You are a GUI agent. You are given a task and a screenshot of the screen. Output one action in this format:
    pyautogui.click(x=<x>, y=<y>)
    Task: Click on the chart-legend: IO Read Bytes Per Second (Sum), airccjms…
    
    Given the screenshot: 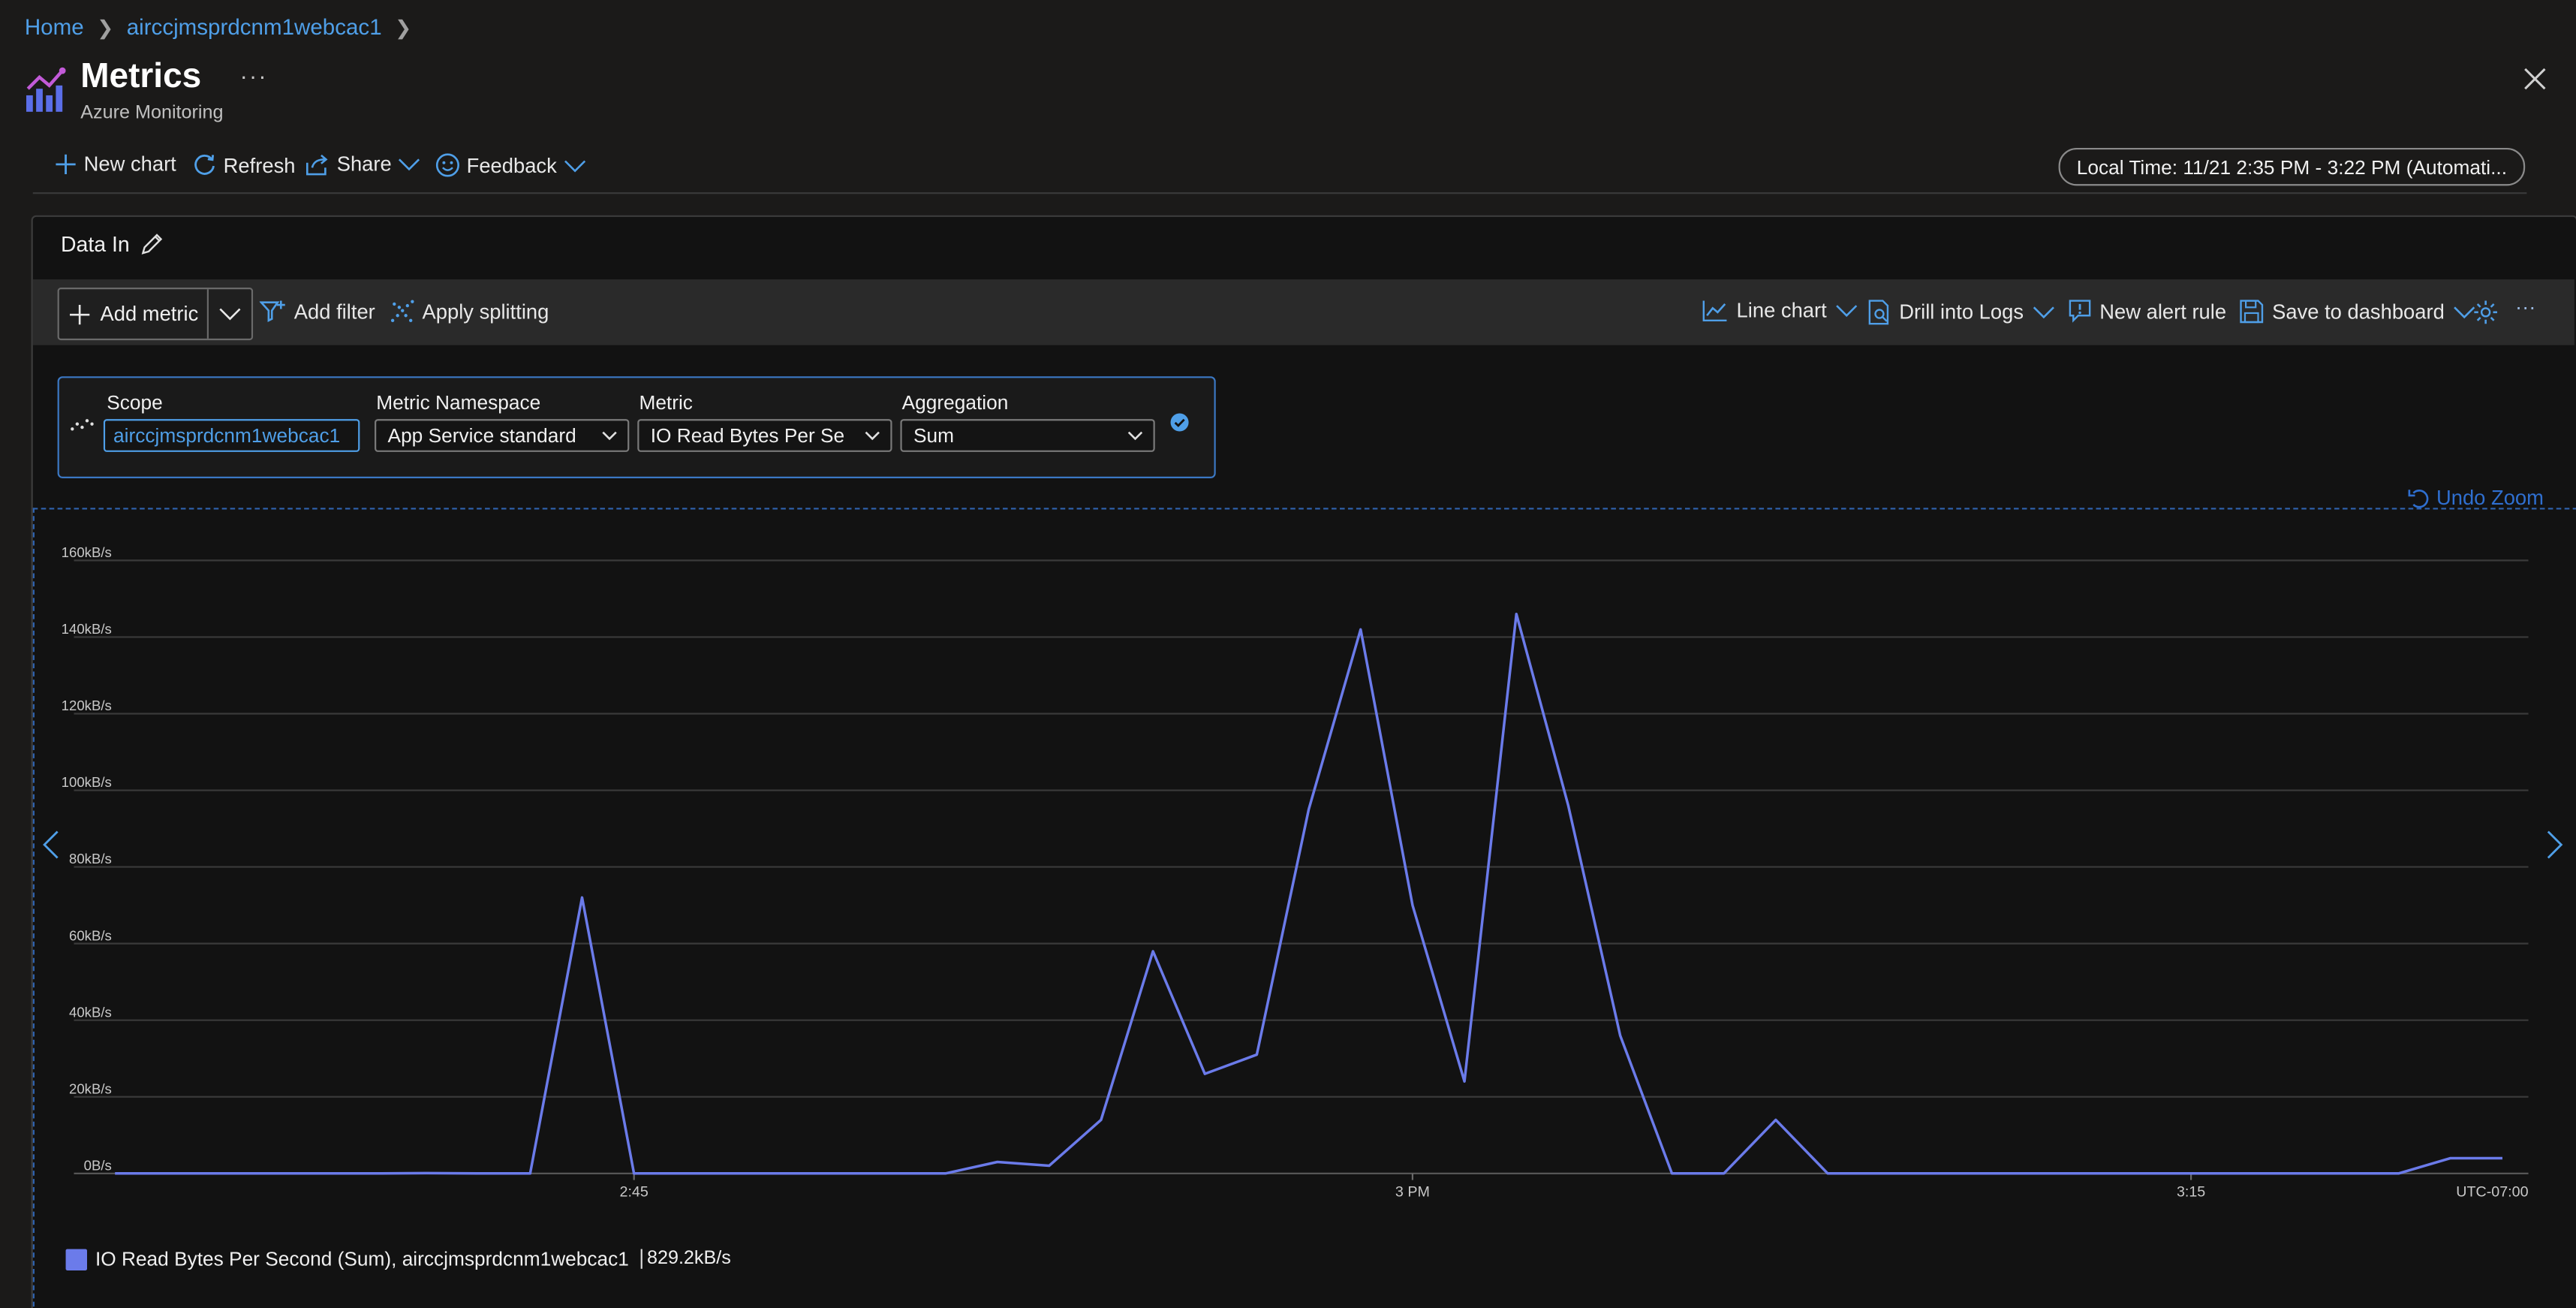 What is the action you would take?
    pyautogui.click(x=398, y=1258)
    